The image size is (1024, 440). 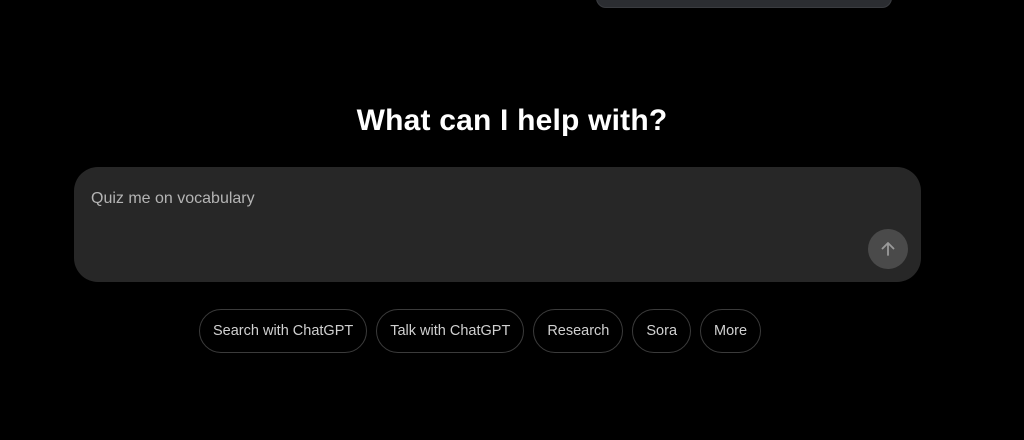 I want to click on more-button: More, so click(x=731, y=331).